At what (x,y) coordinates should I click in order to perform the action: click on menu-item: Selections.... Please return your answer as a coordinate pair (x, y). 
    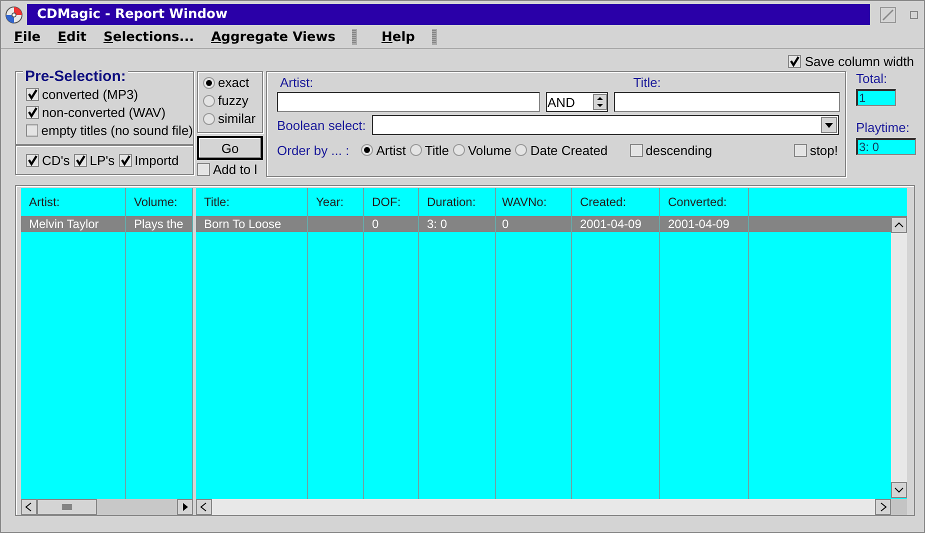
    Looking at the image, I should click on (149, 37).